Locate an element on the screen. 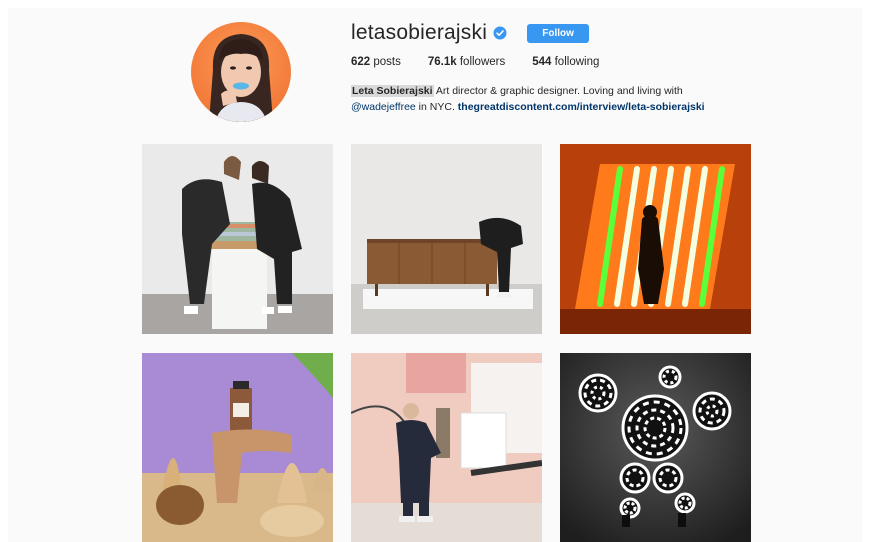  following-count: 544 is located at coordinates (542, 62).